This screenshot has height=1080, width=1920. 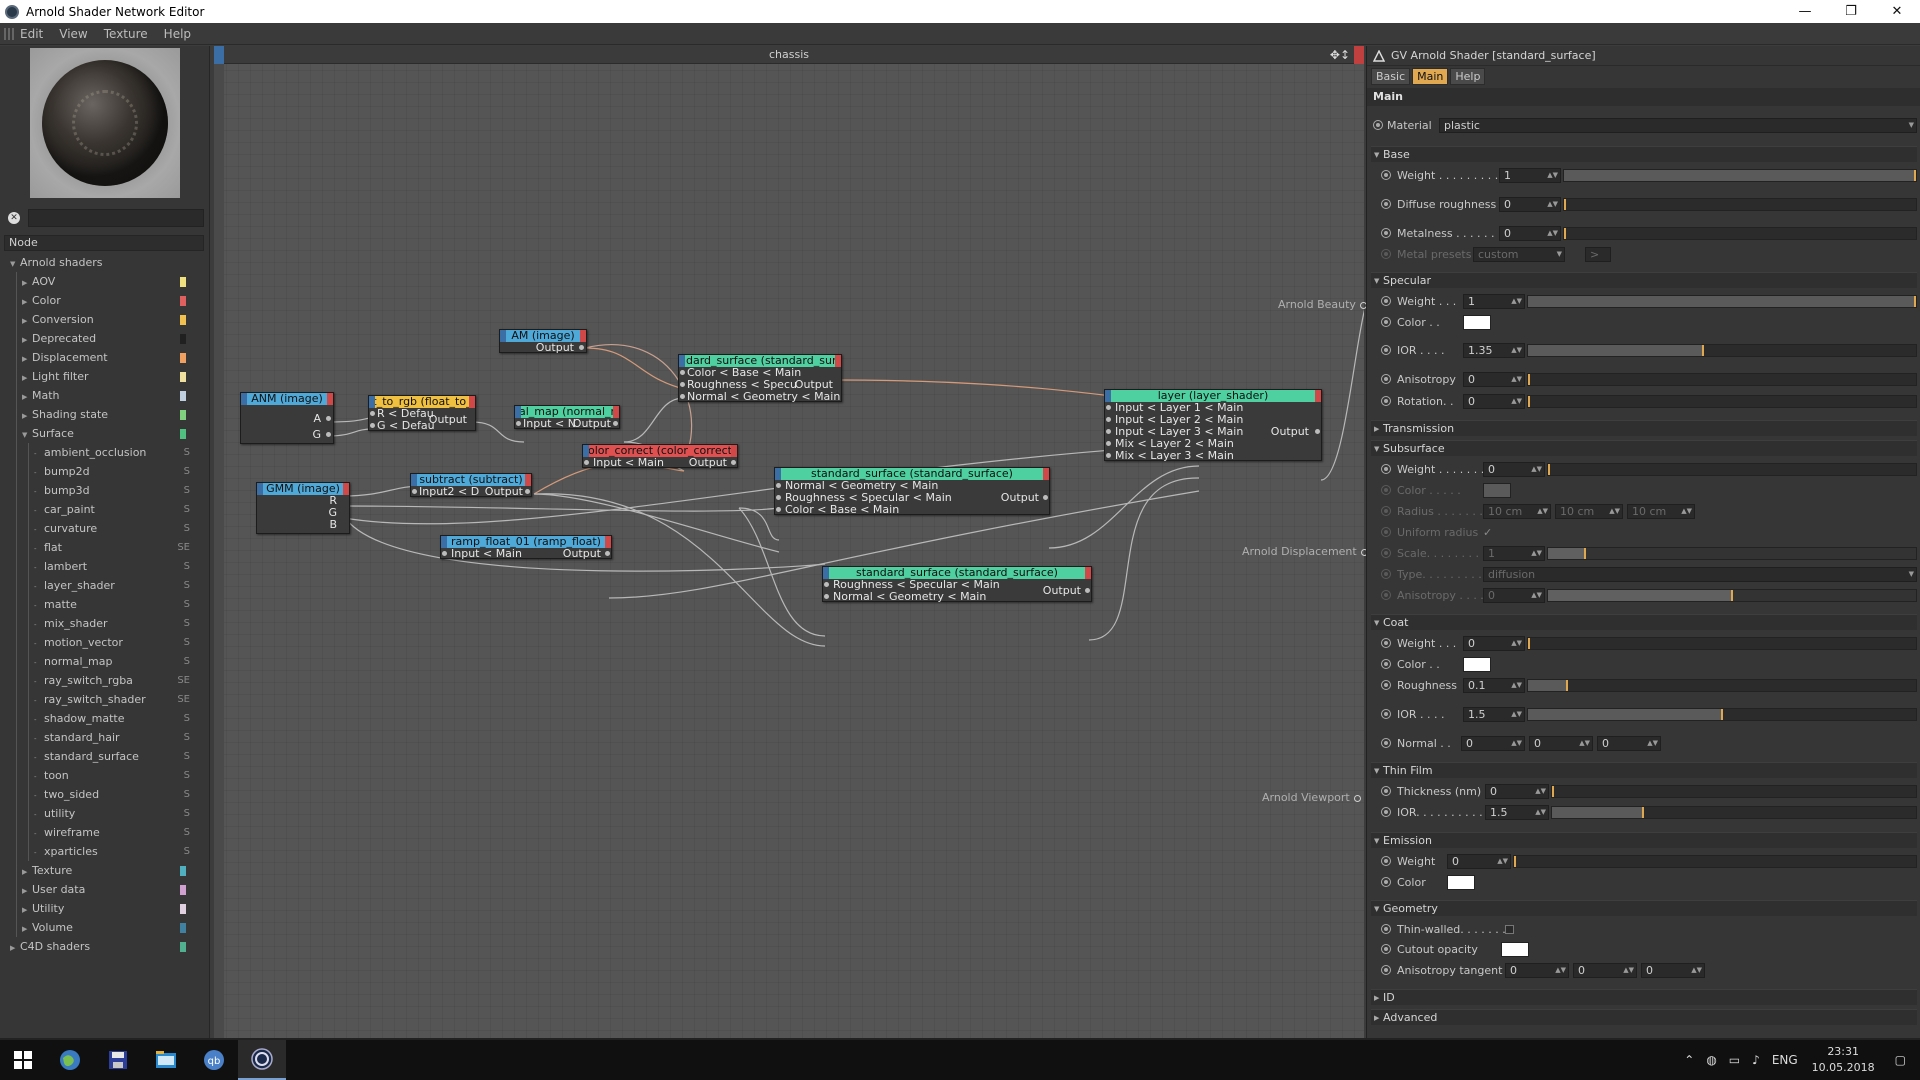 What do you see at coordinates (104, 471) in the screenshot?
I see `tree-item: - bump2d S` at bounding box center [104, 471].